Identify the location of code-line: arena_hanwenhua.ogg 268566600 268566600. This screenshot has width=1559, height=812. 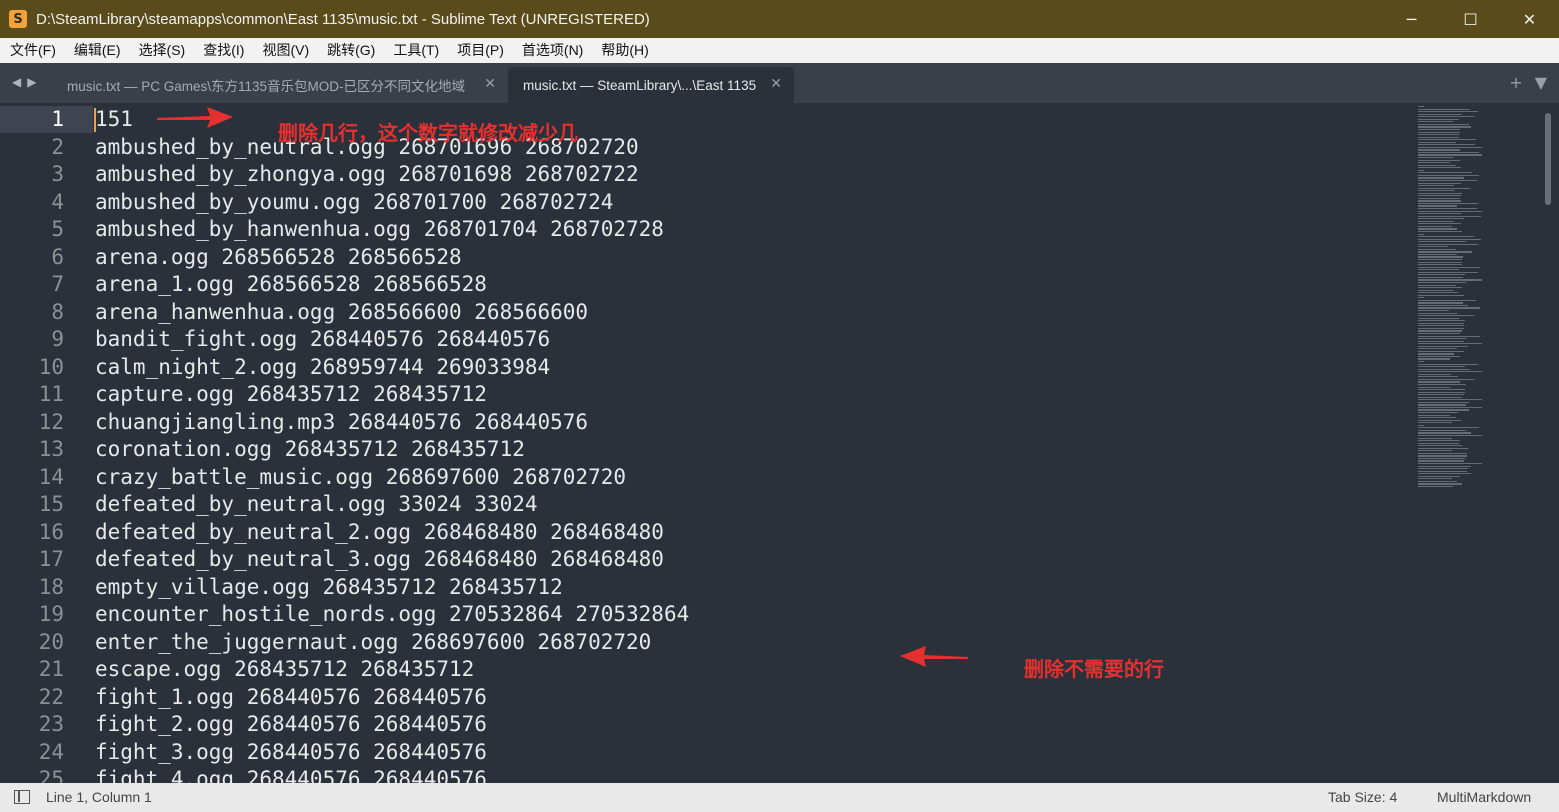
(341, 313).